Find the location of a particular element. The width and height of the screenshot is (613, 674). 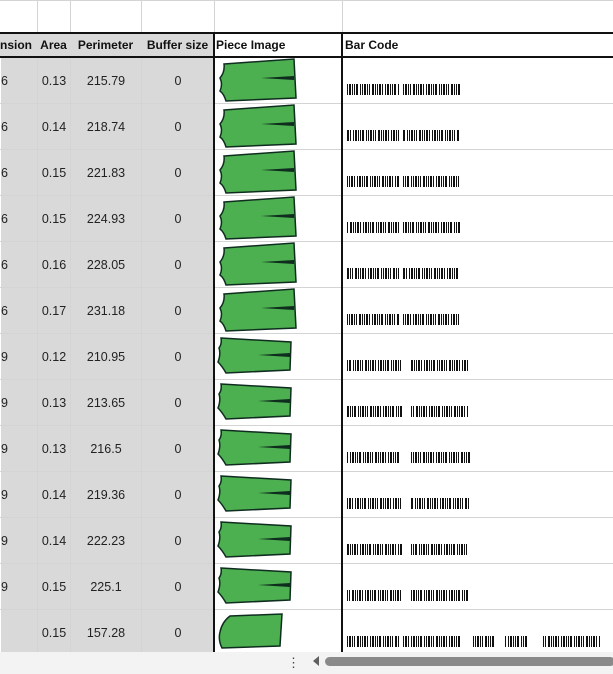

cell-perimeter: 221.83 is located at coordinates (106, 172).